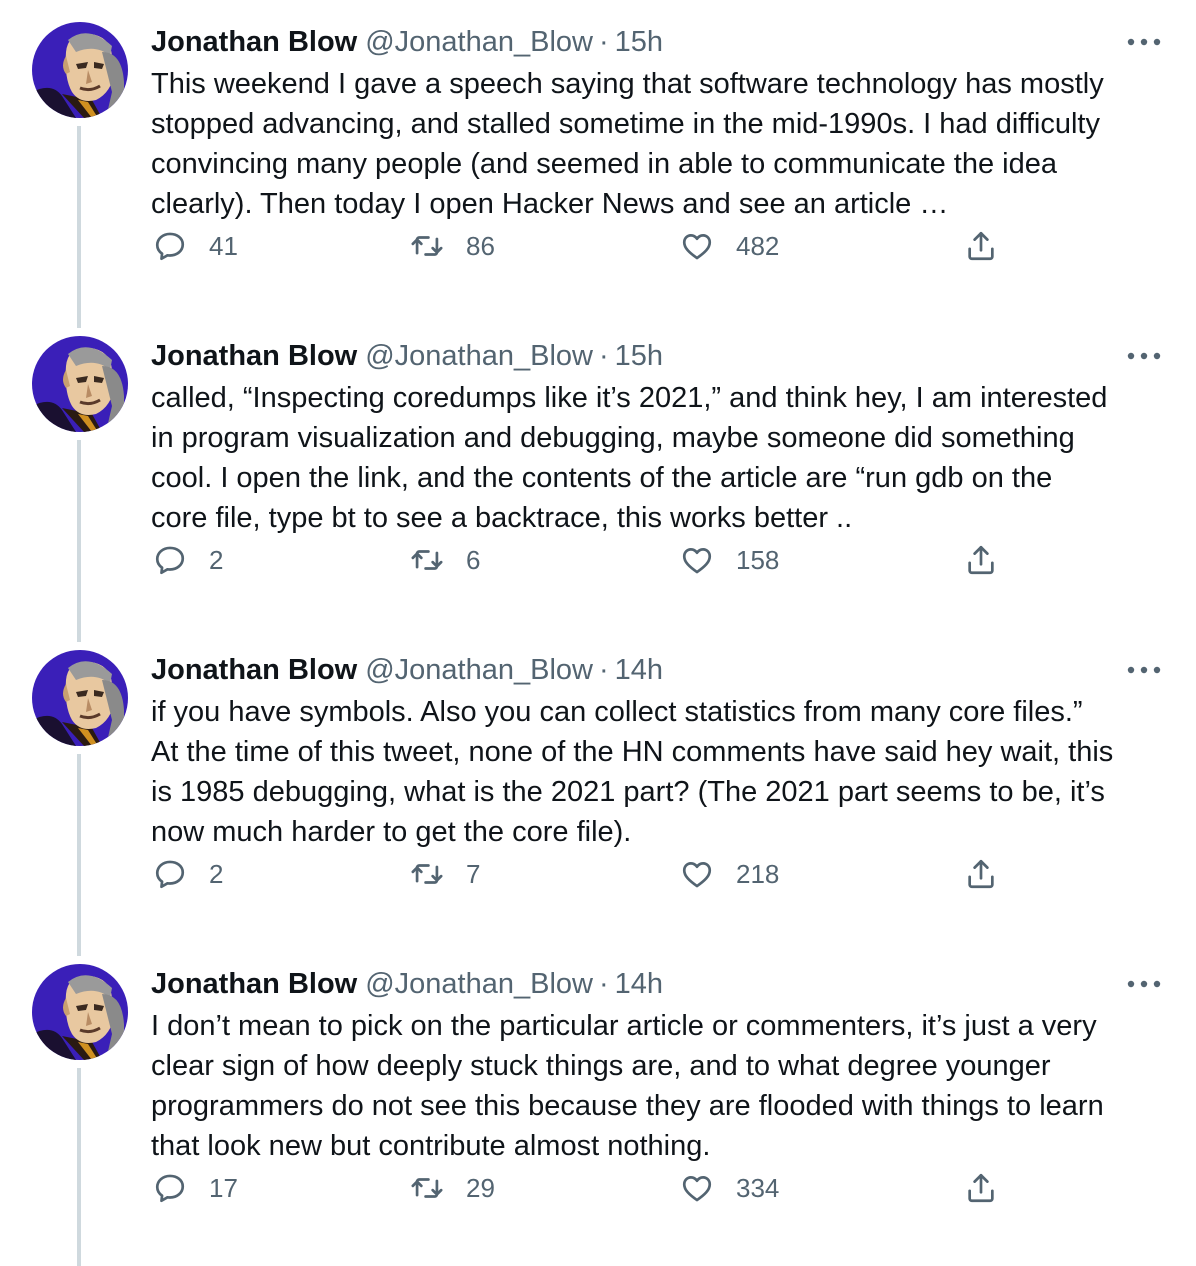  I want to click on retweet-count: 6, so click(473, 559).